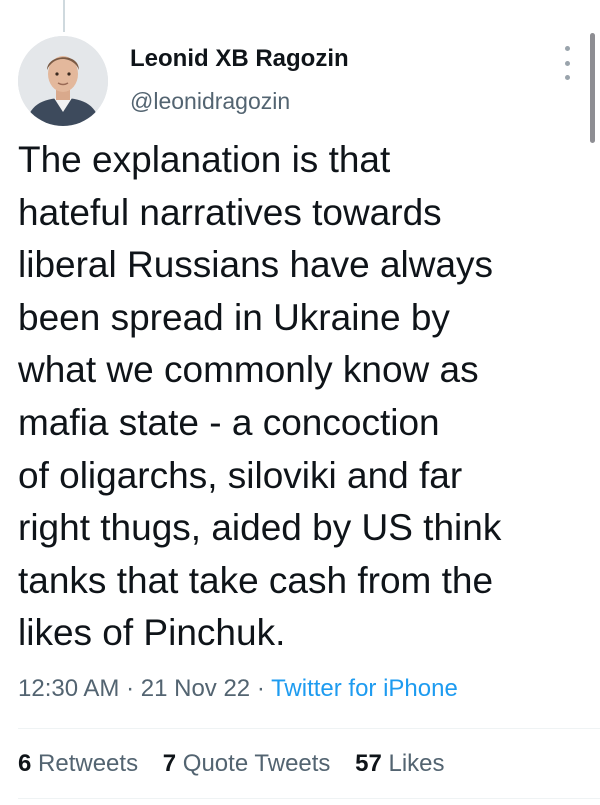 The image size is (600, 805). What do you see at coordinates (234, 317) in the screenshot?
I see `tweet-text-line: been spread in Ukraine by` at bounding box center [234, 317].